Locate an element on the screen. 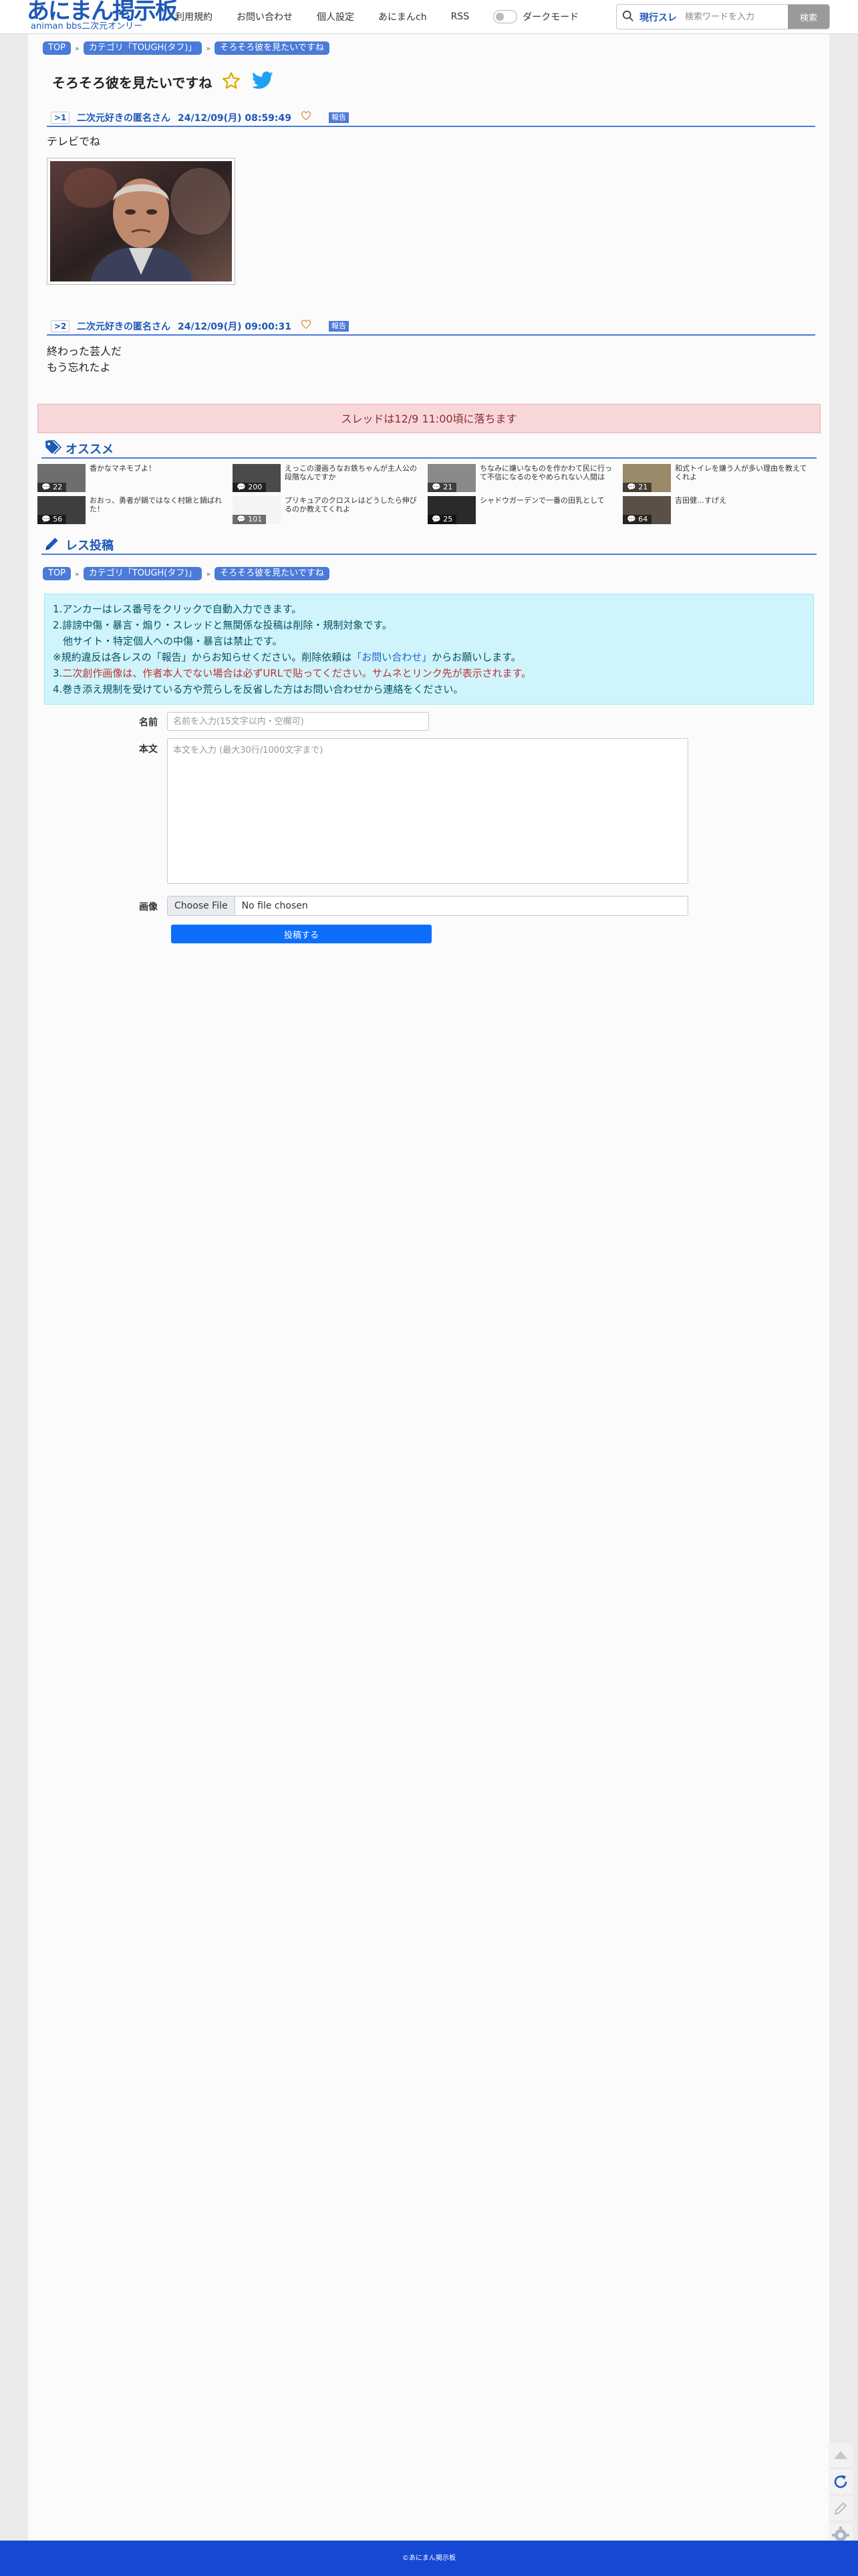 This screenshot has width=858, height=2576. nav-animanch-link: あにまんch is located at coordinates (402, 16).